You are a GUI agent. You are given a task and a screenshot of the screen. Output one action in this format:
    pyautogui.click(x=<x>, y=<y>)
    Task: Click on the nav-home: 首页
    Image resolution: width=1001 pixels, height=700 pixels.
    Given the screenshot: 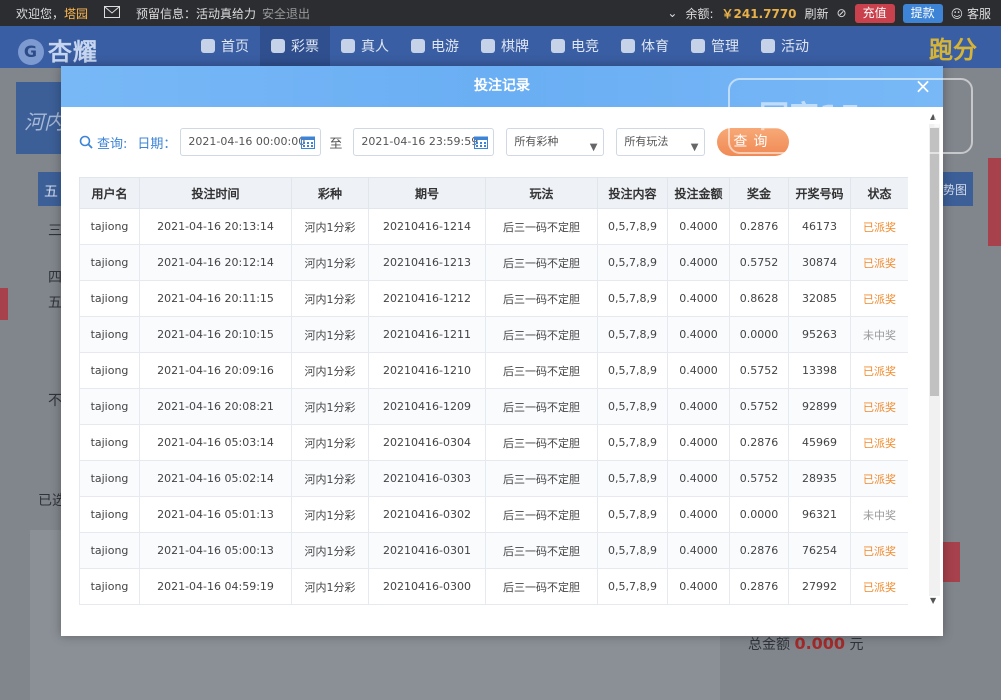 What is the action you would take?
    pyautogui.click(x=225, y=47)
    